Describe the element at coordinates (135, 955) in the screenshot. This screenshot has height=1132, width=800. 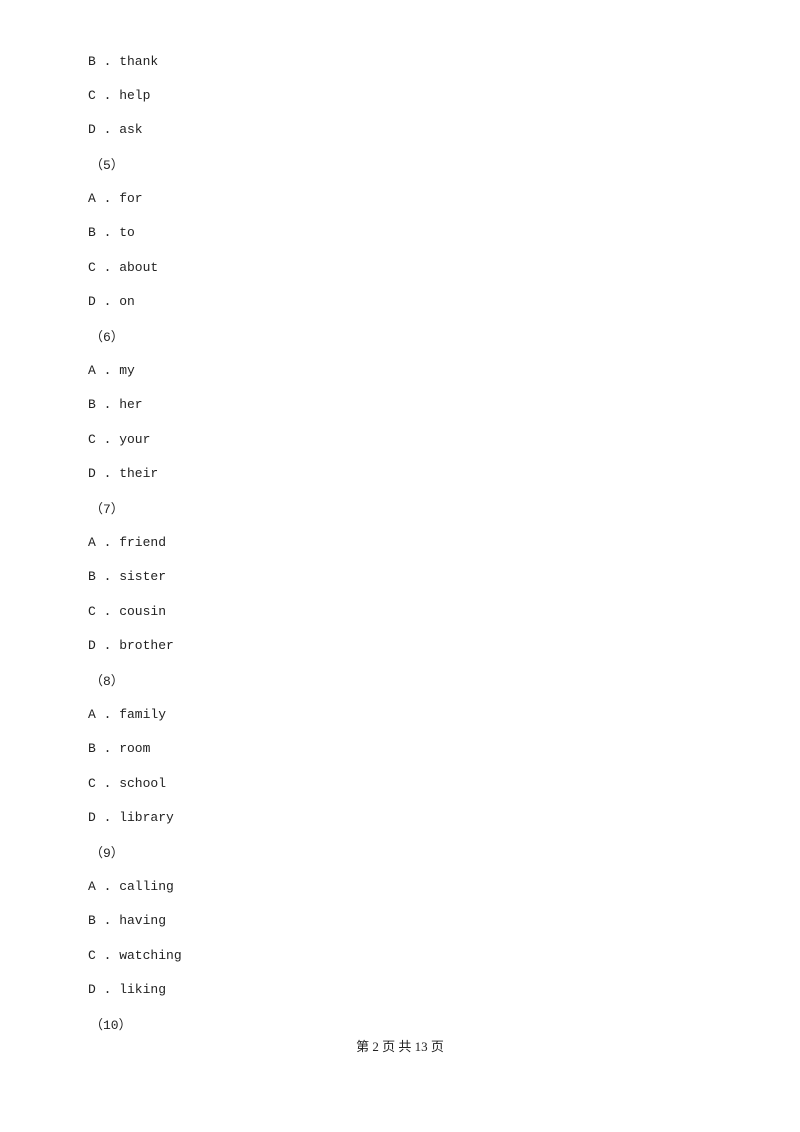
I see `answer-option: C . watching` at that location.